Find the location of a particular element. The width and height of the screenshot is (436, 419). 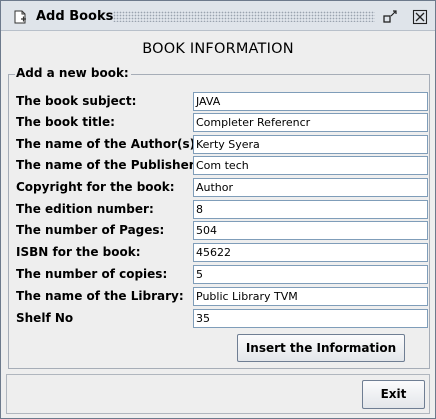

author-field: Kerty Syera is located at coordinates (310, 144).